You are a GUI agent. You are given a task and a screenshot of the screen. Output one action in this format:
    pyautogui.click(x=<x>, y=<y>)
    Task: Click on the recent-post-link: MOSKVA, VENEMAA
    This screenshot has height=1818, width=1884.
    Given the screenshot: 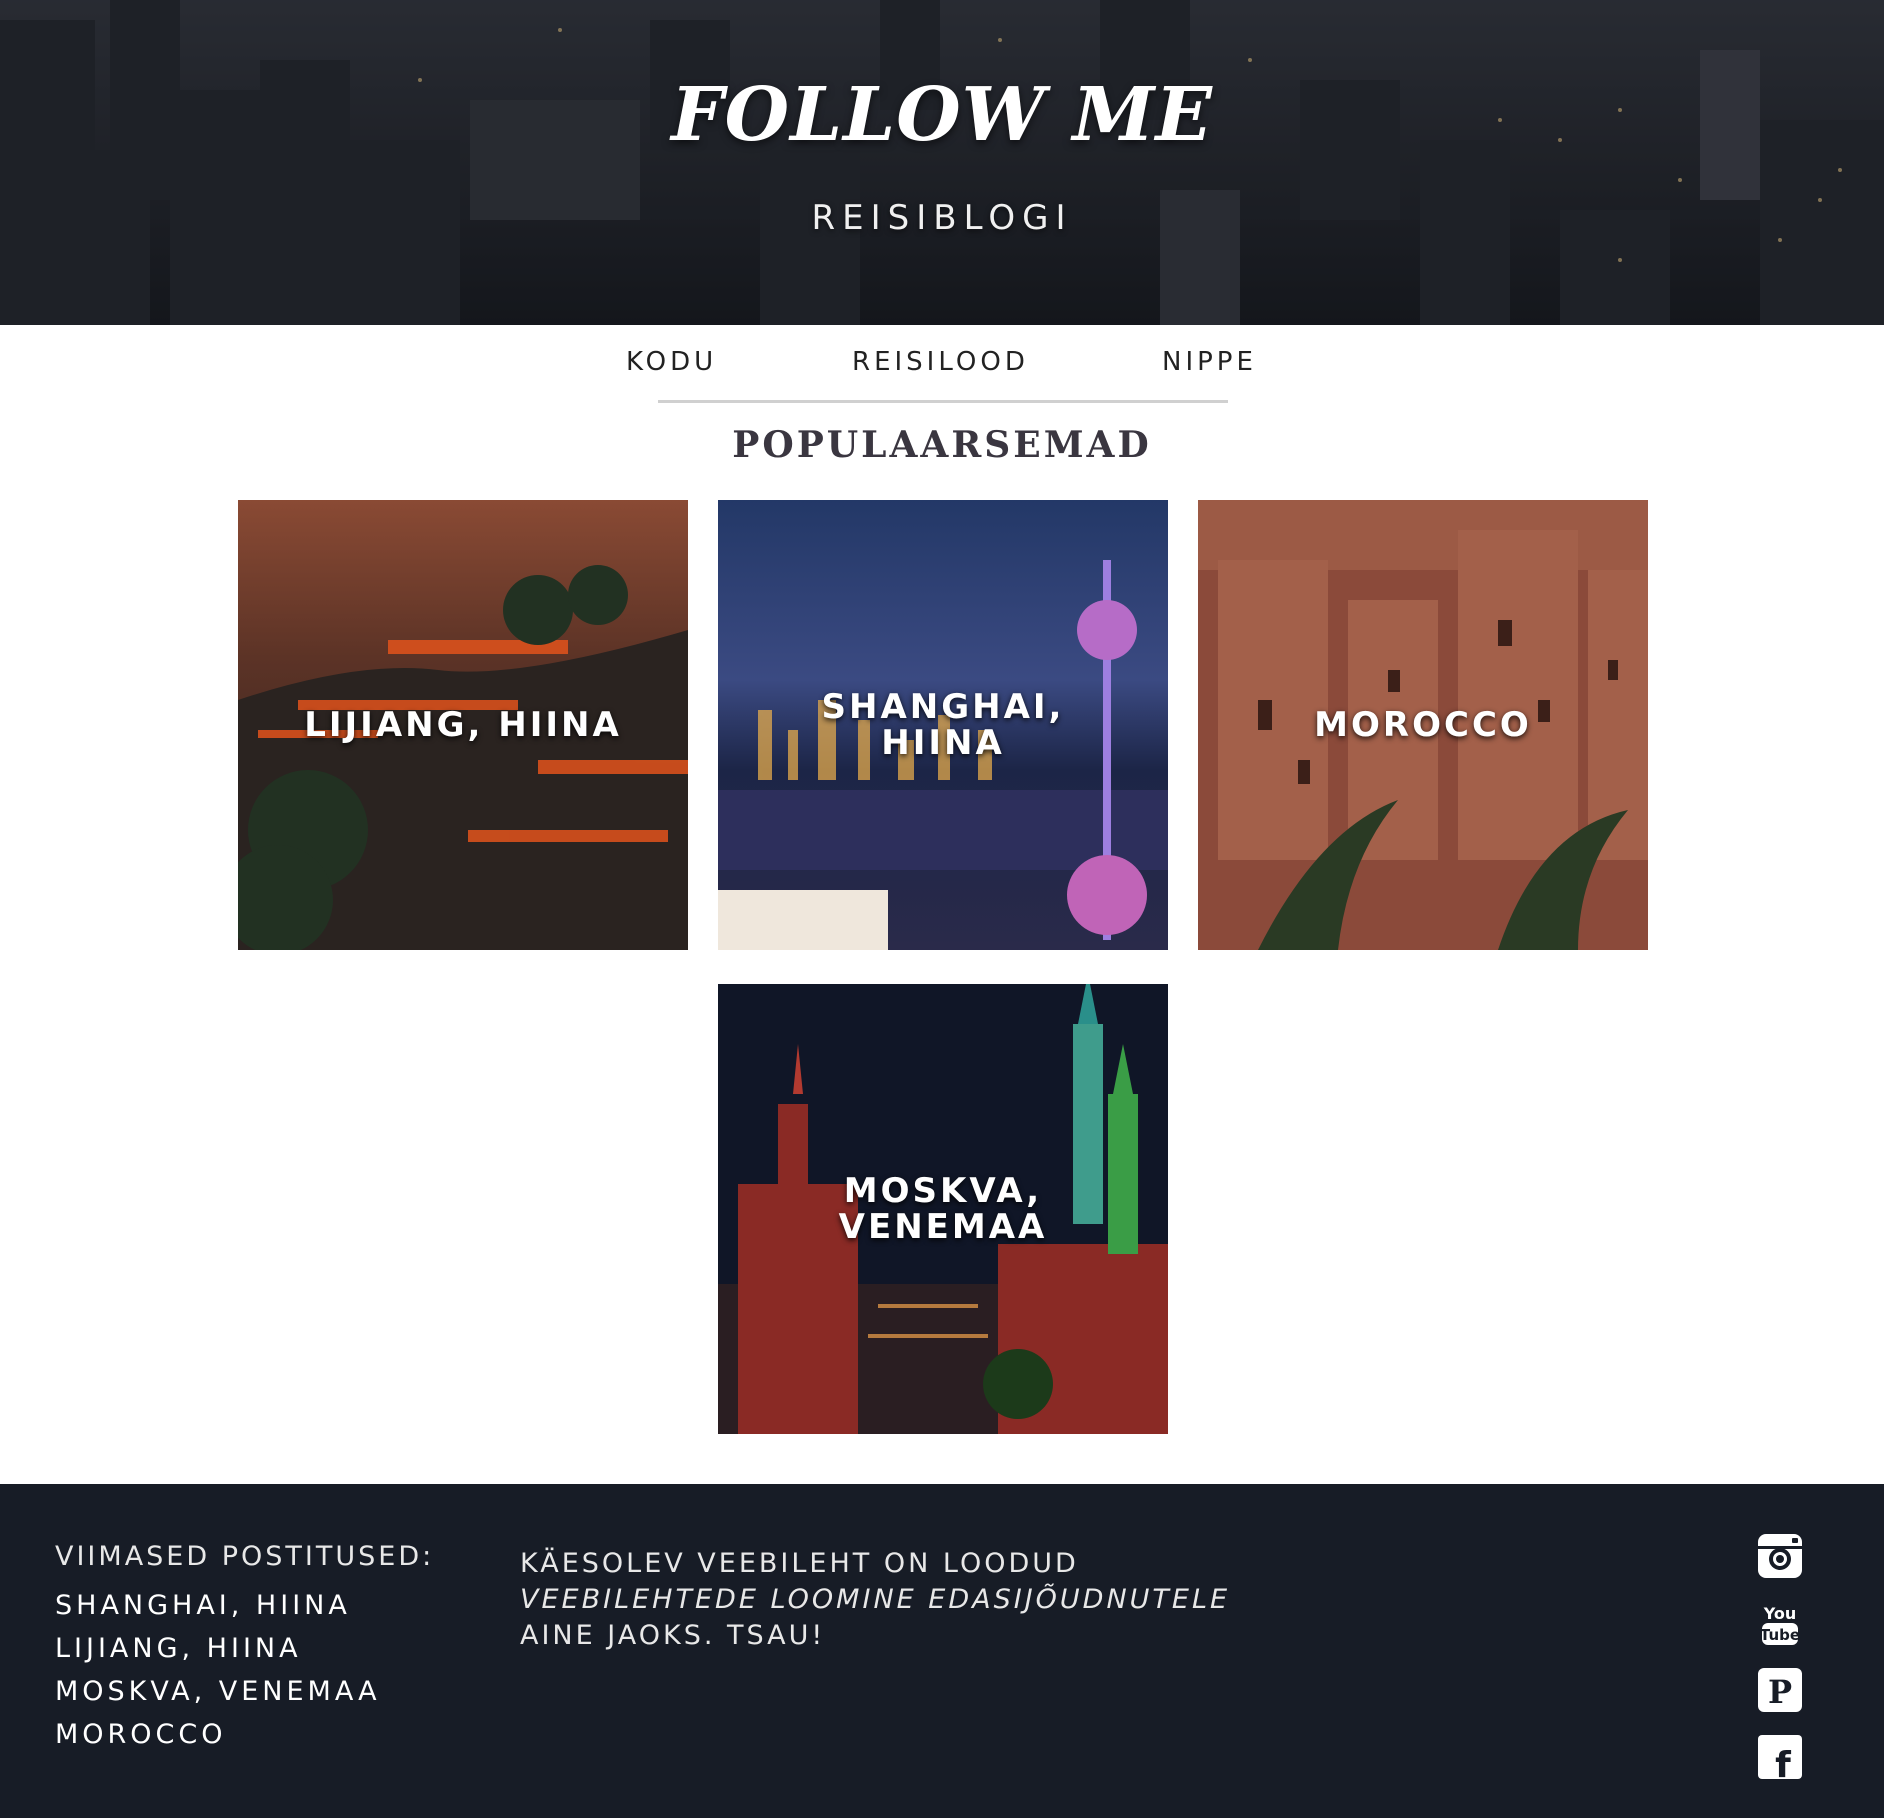 What is the action you would take?
    pyautogui.click(x=218, y=1691)
    